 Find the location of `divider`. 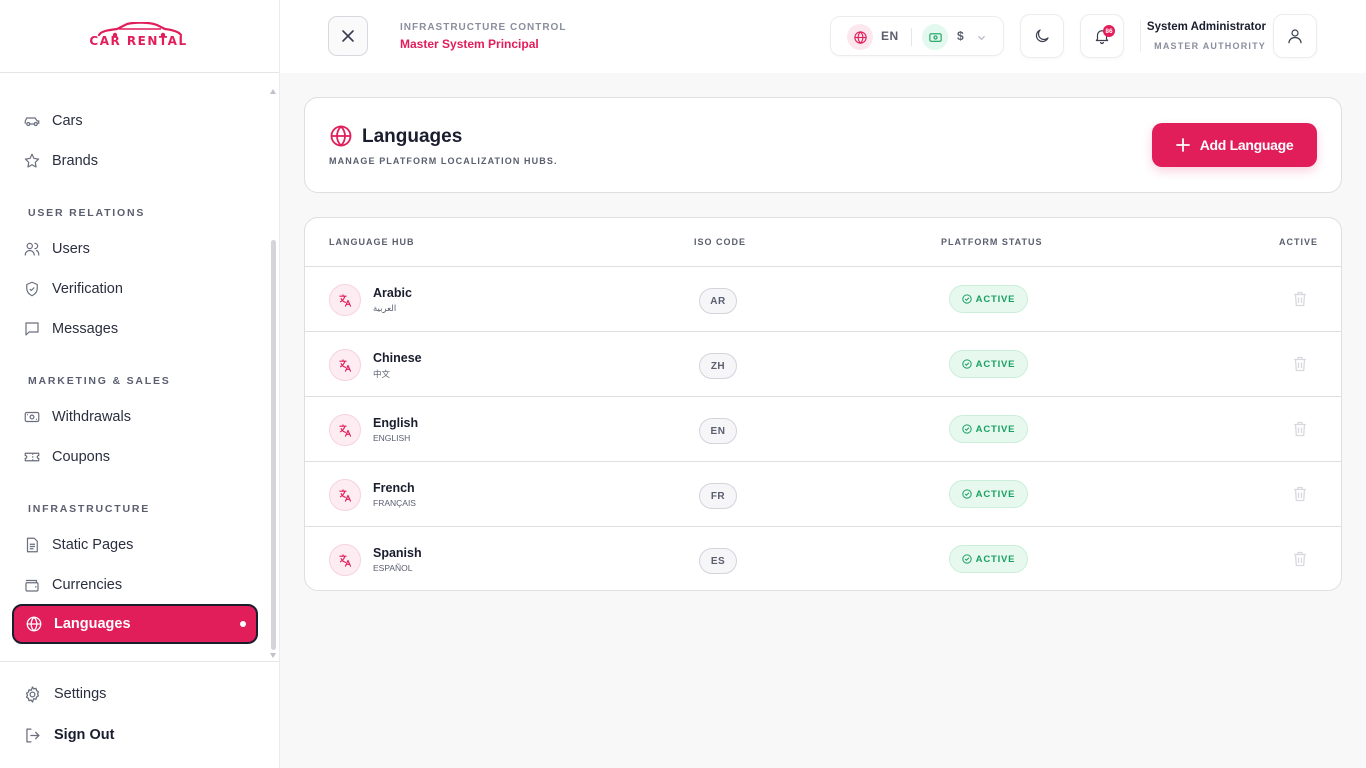

divider is located at coordinates (911, 37).